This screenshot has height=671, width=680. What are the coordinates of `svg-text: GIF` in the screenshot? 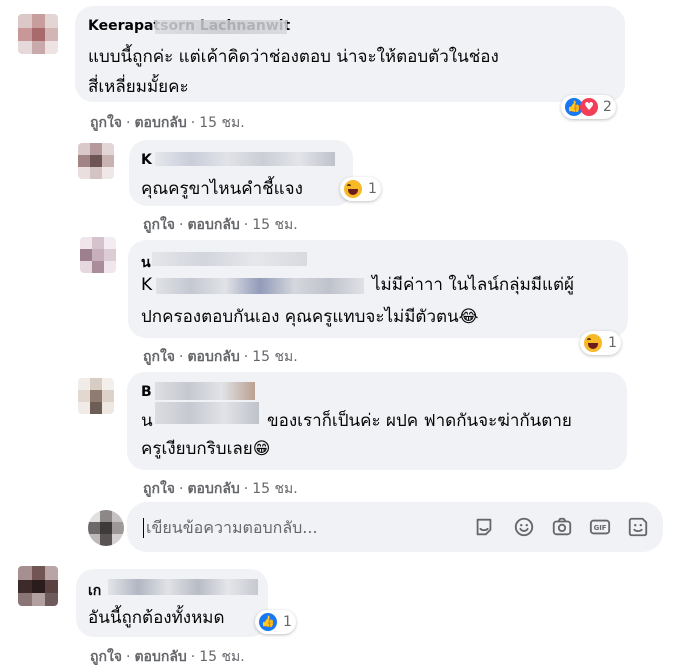 It's located at (600, 528).